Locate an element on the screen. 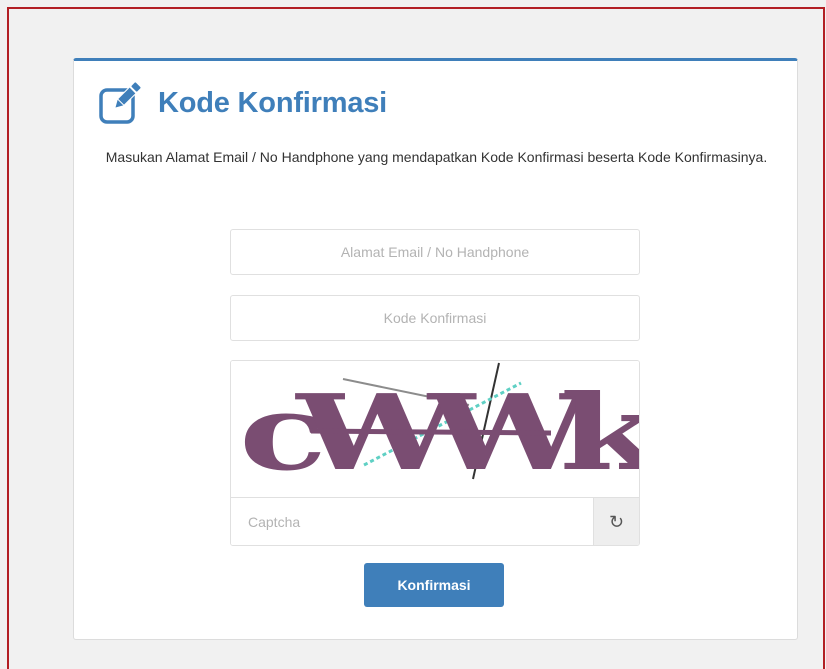 Image resolution: width=826 pixels, height=669 pixels. captcha-input is located at coordinates (412, 521).